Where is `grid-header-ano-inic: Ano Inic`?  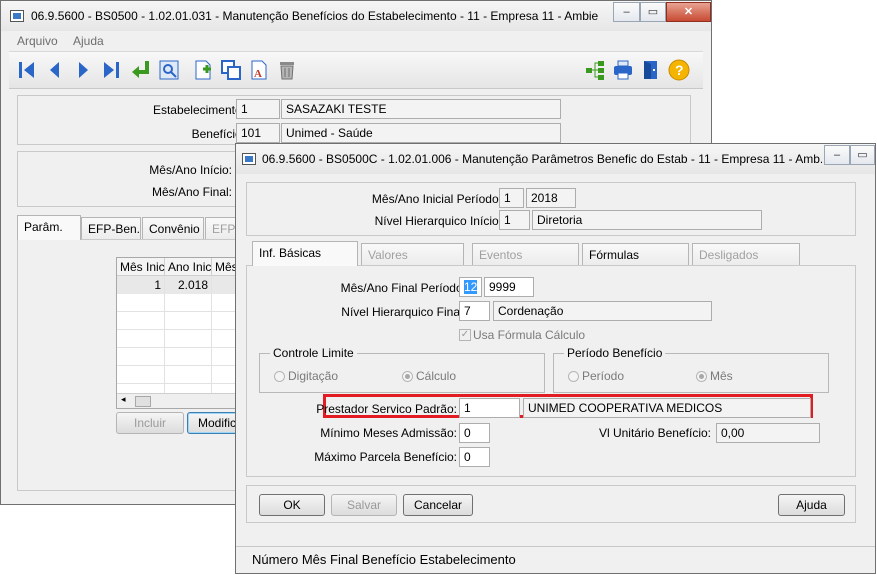 grid-header-ano-inic: Ano Inic is located at coordinates (188, 267).